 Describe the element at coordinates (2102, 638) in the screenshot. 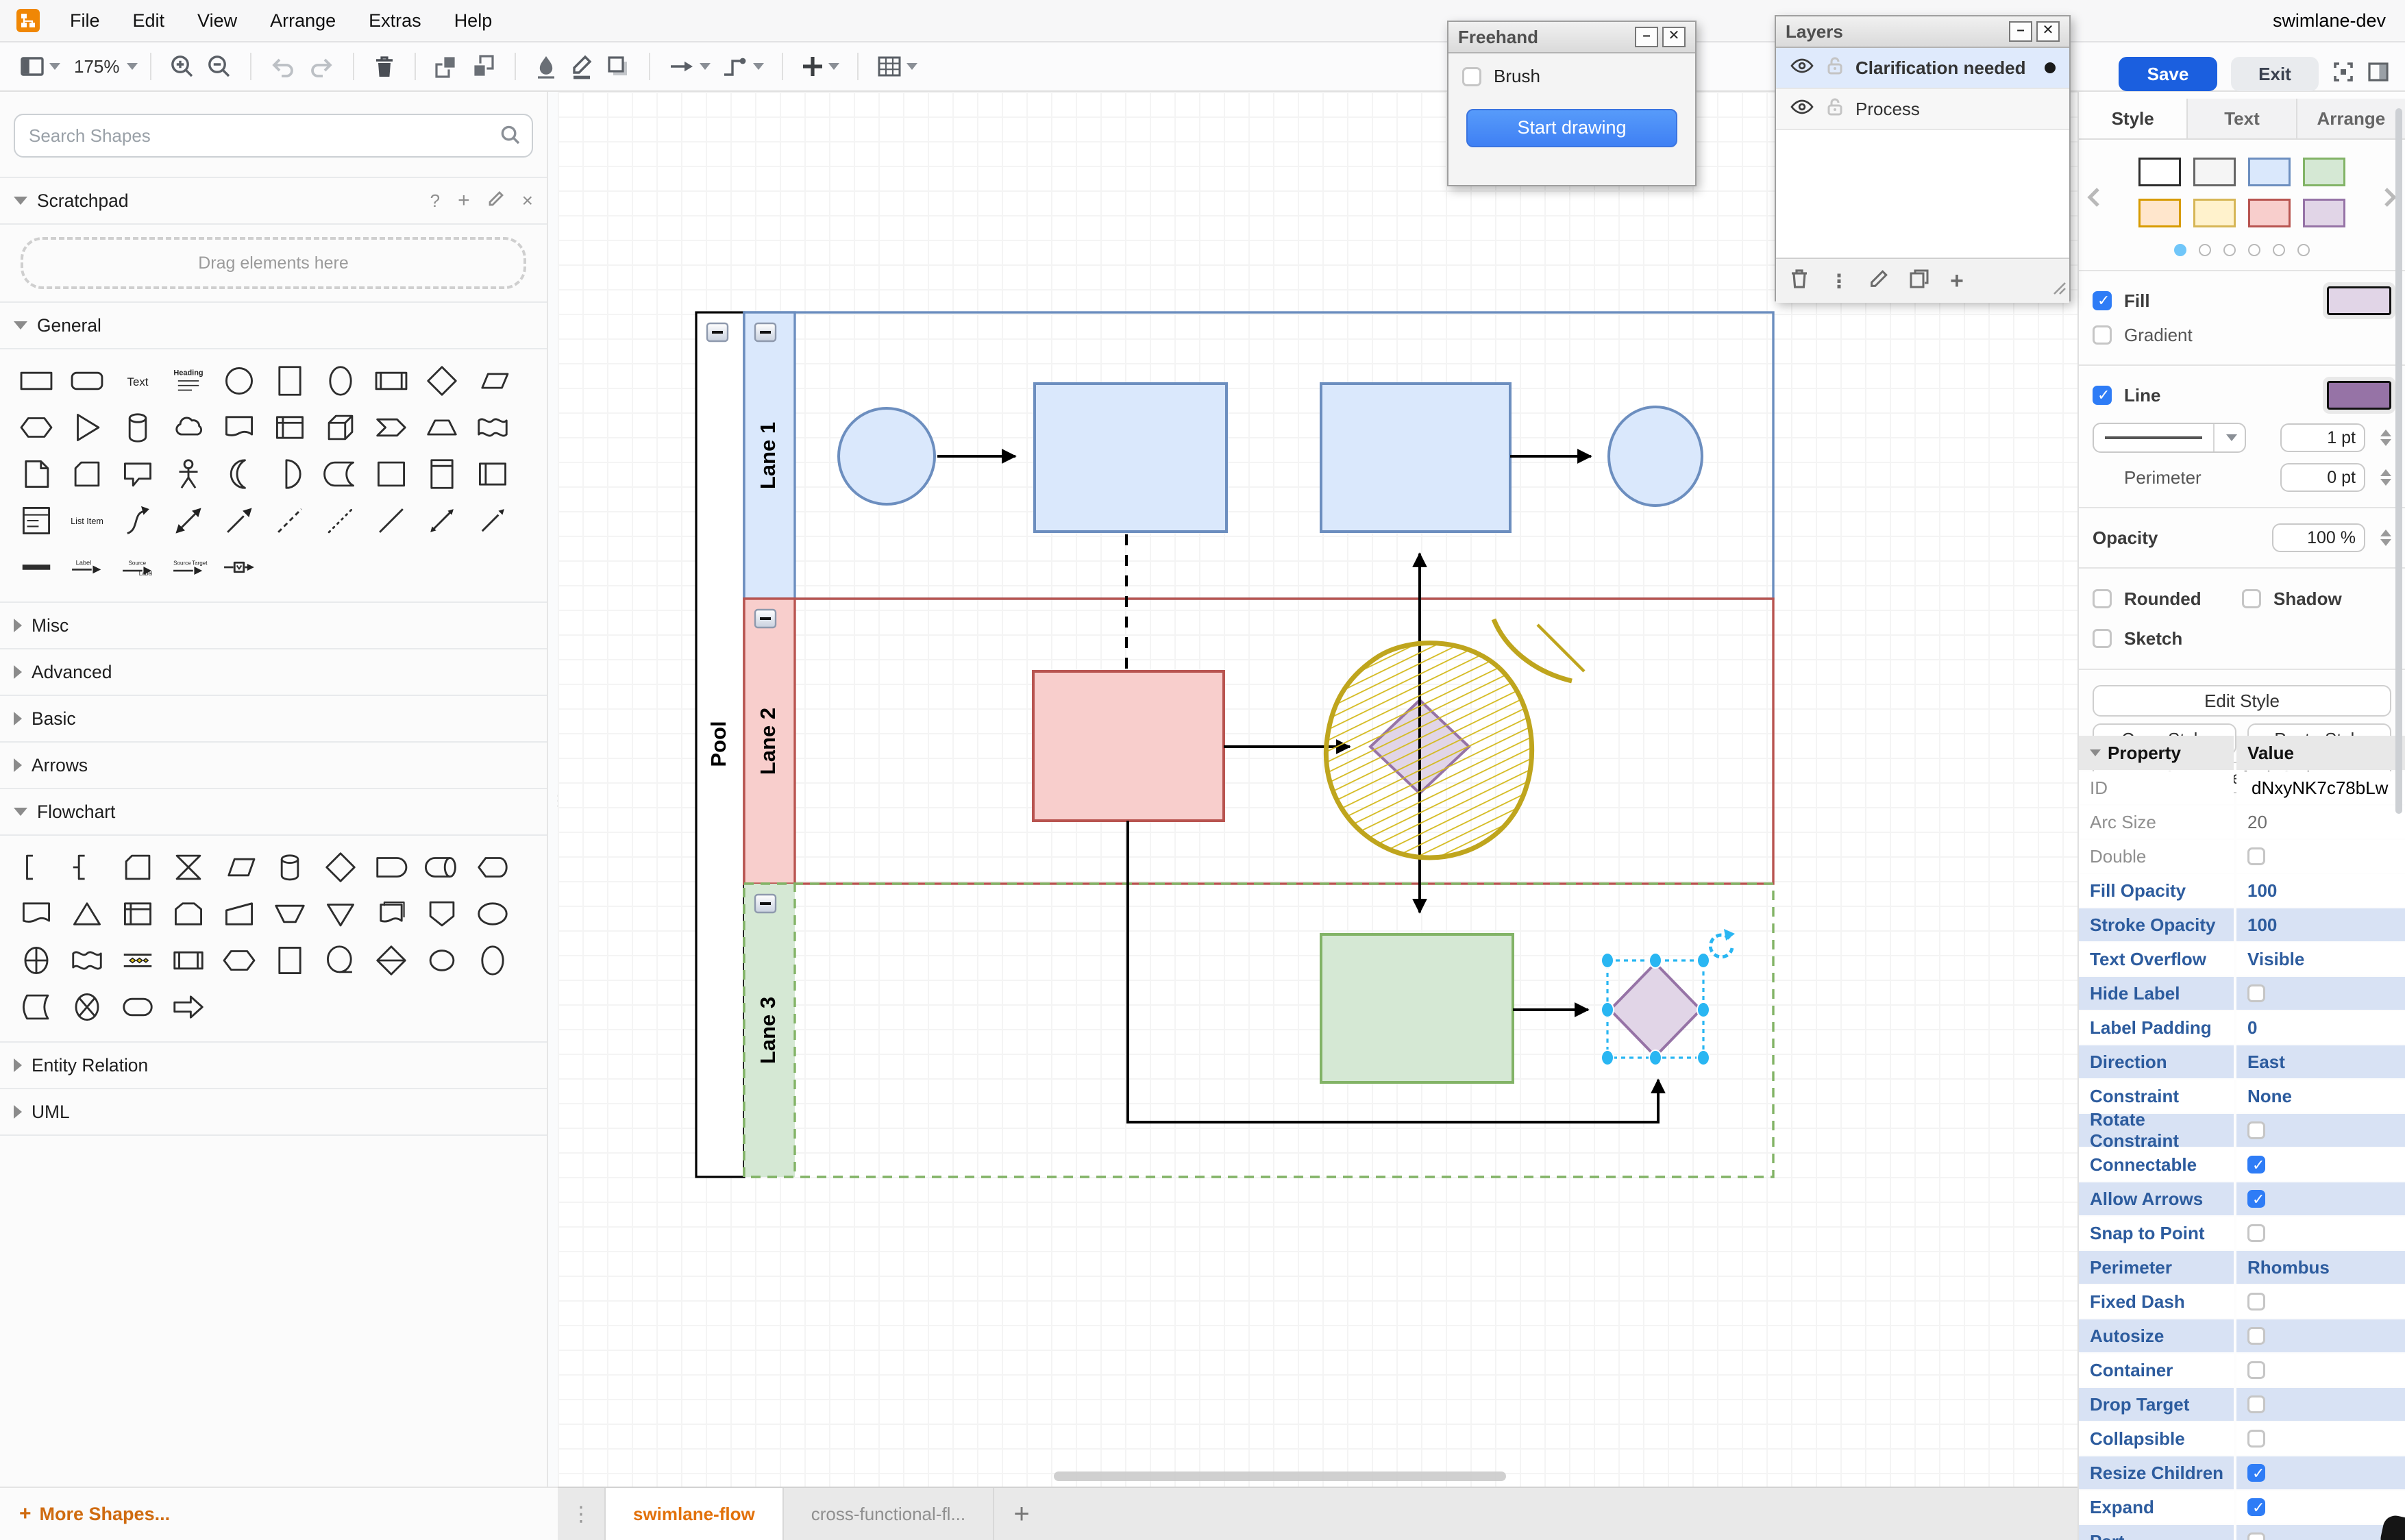

I see `sketch-checkbox` at that location.